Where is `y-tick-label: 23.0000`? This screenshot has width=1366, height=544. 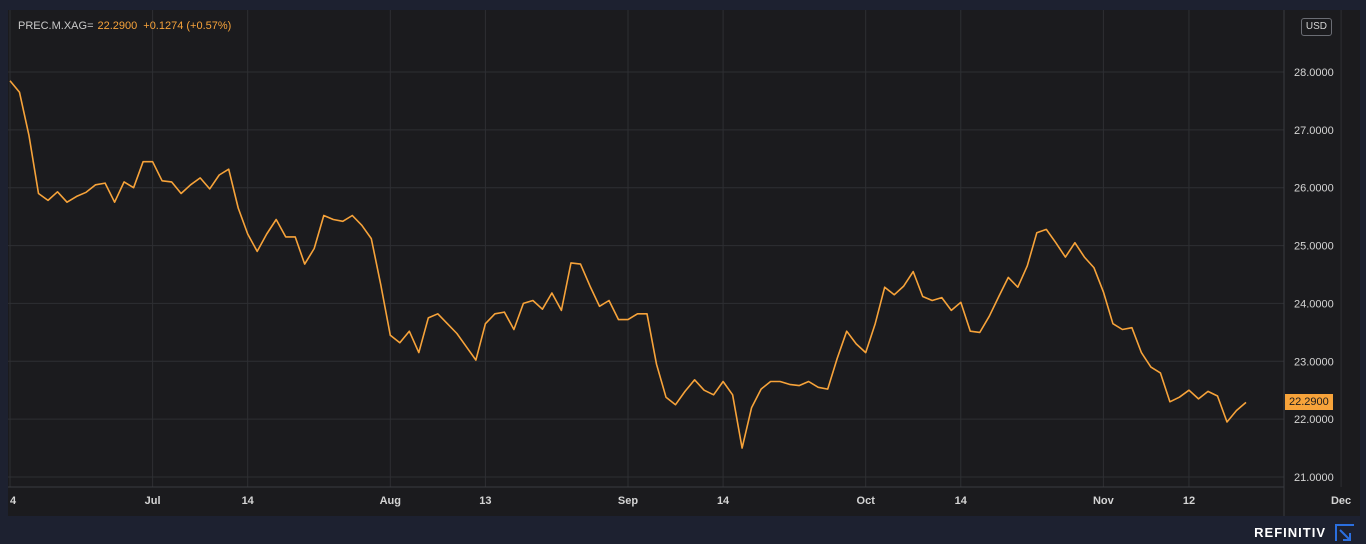 y-tick-label: 23.0000 is located at coordinates (1314, 362).